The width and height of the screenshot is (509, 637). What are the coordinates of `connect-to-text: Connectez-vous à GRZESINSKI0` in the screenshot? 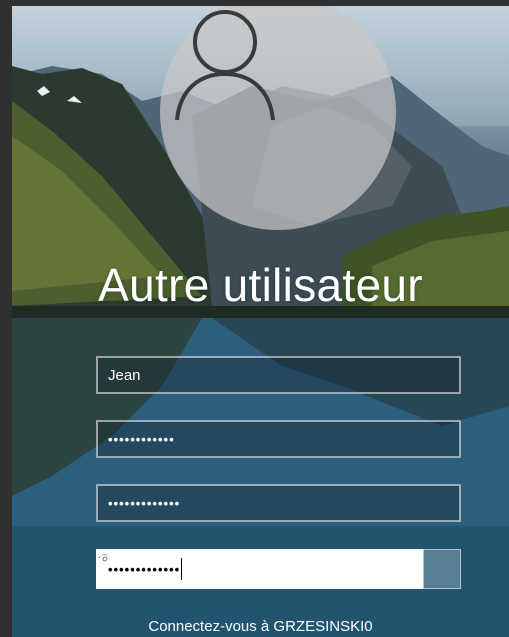 It's located at (260, 626).